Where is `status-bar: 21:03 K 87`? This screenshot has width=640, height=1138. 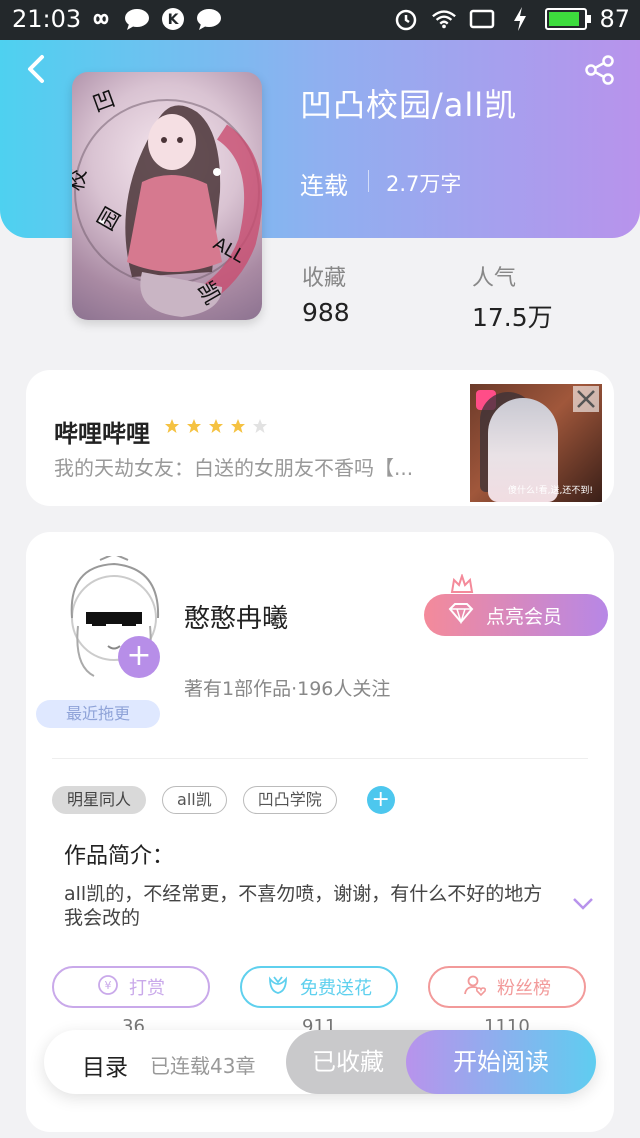 status-bar: 21:03 K 87 is located at coordinates (320, 20).